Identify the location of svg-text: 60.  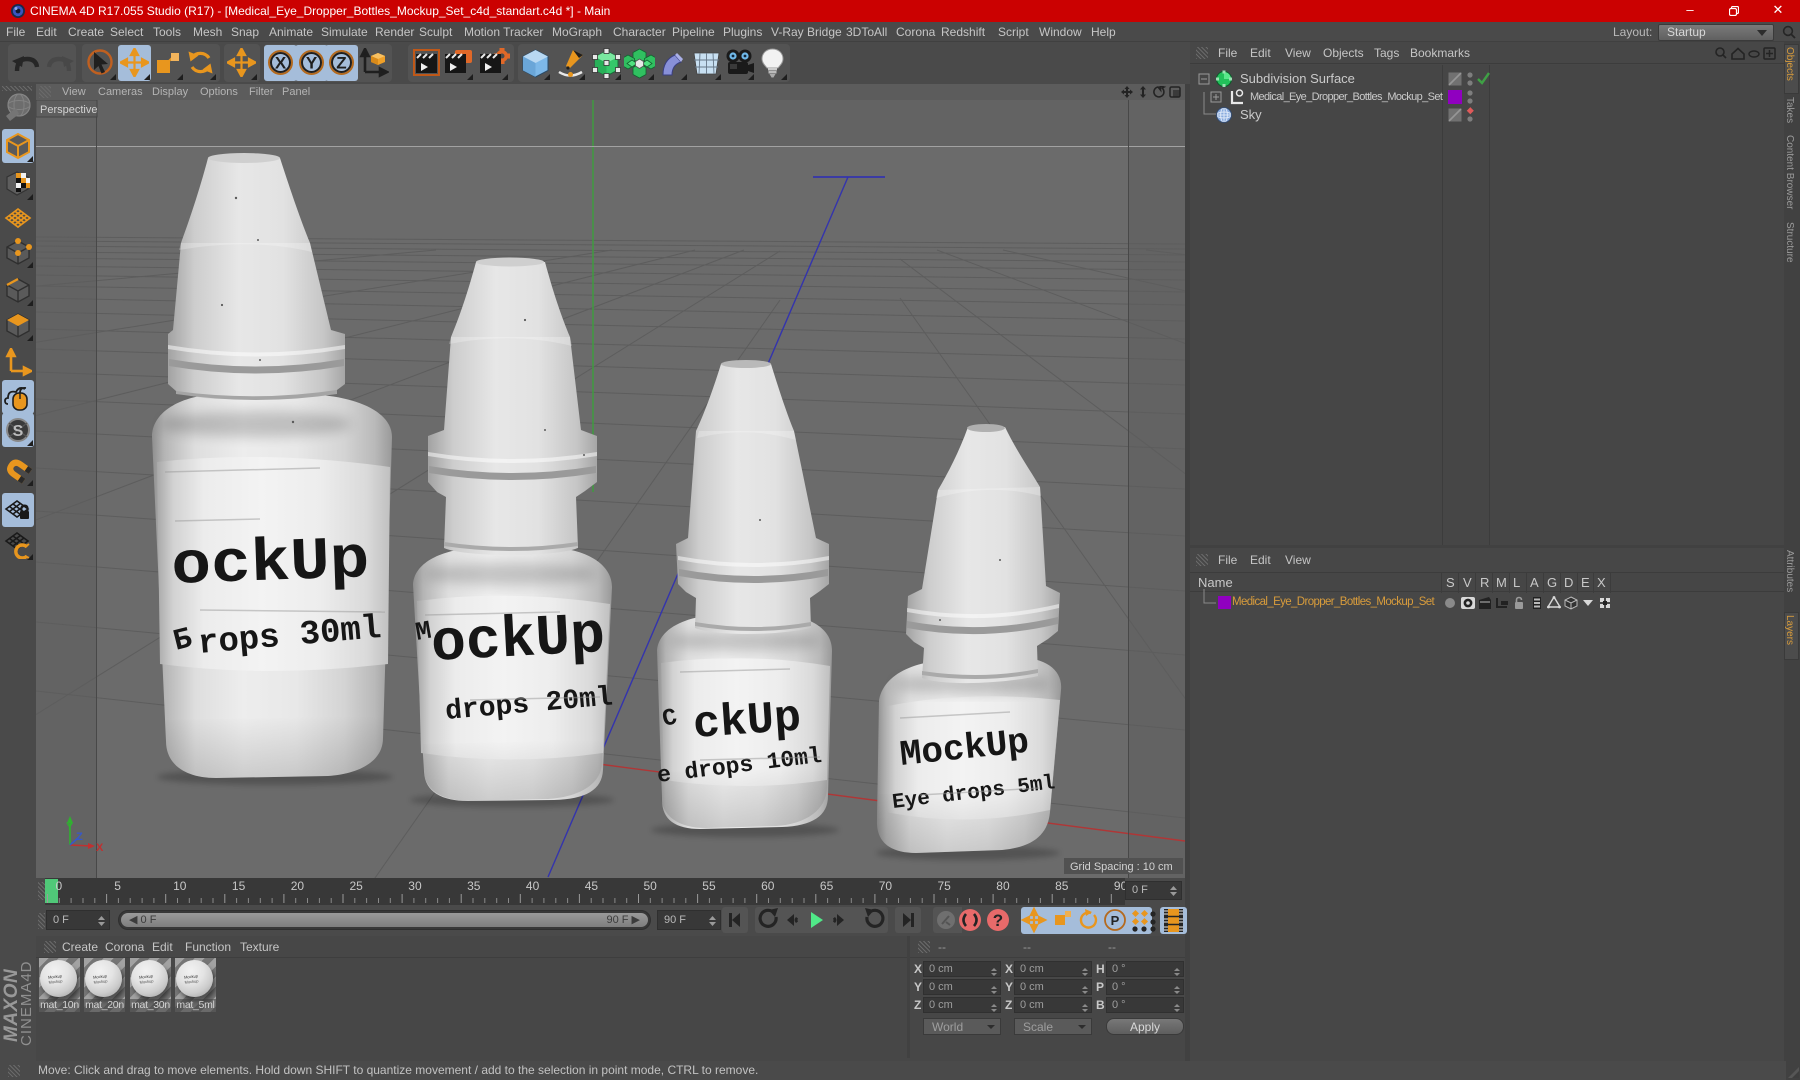
(768, 886).